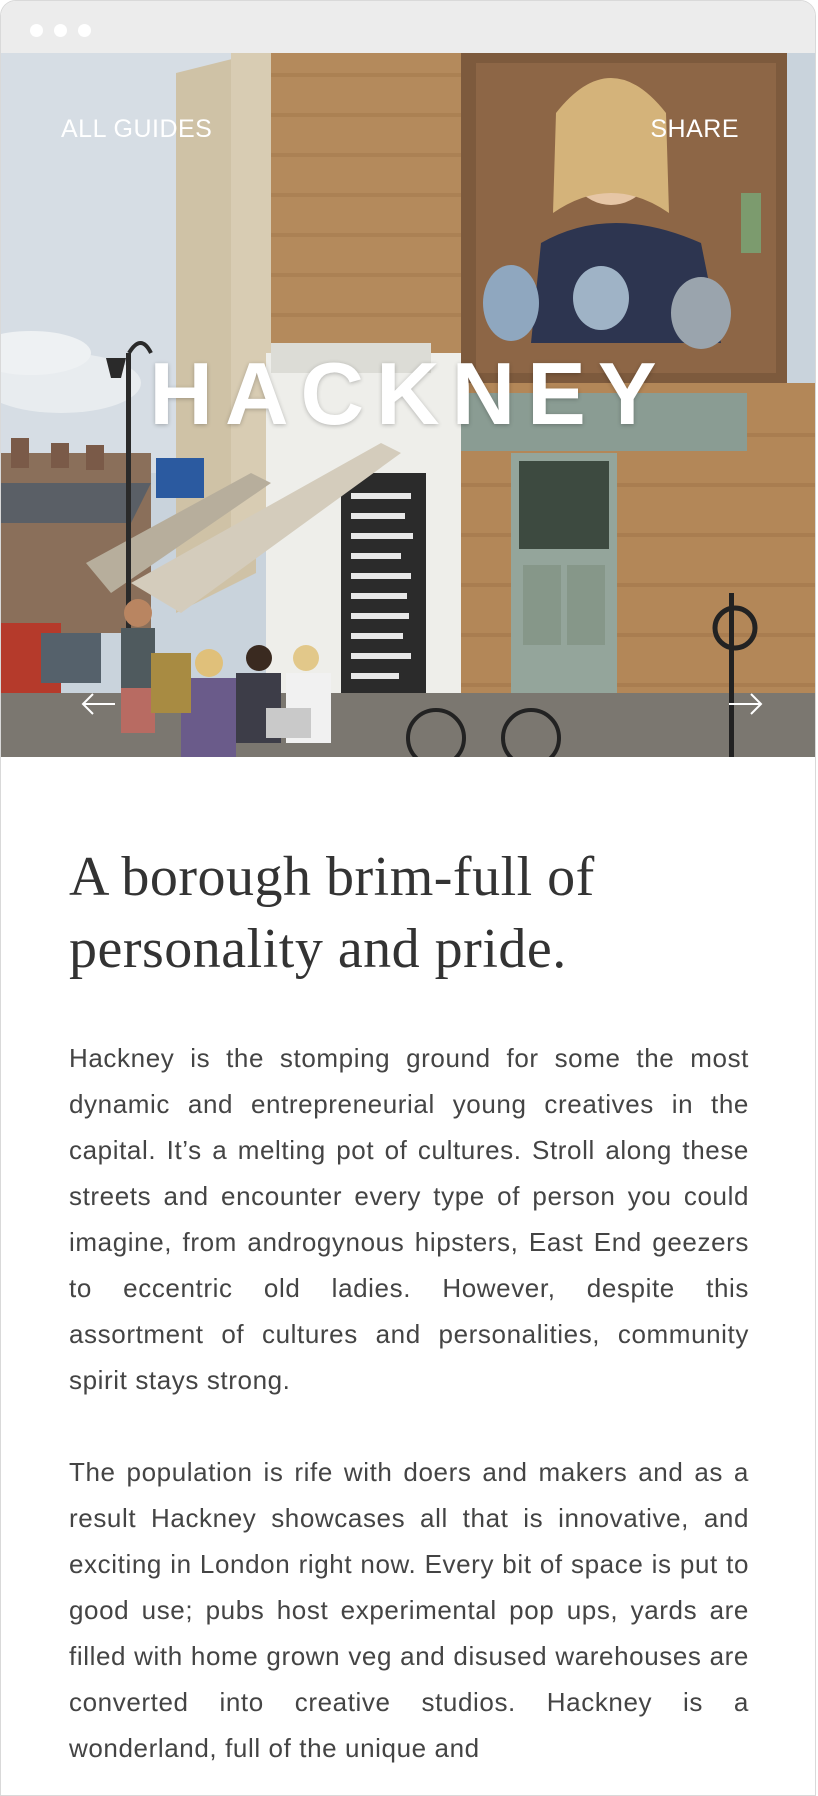  Describe the element at coordinates (409, 393) in the screenshot. I see `hero-title: HACKNEY` at that location.